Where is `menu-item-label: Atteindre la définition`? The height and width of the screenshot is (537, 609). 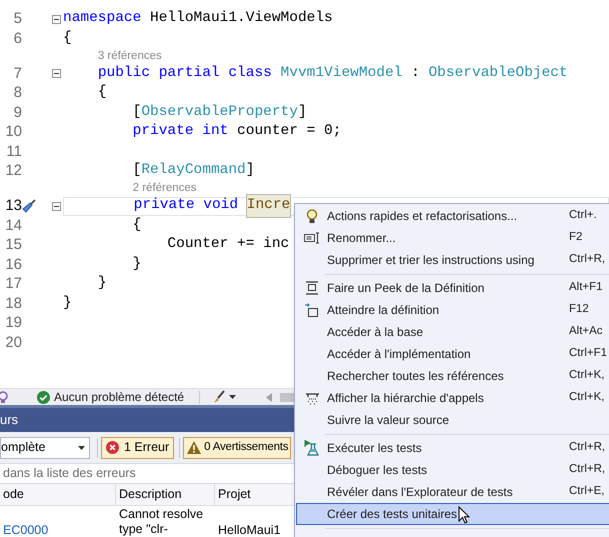
menu-item-label: Atteindre la définition is located at coordinates (383, 310).